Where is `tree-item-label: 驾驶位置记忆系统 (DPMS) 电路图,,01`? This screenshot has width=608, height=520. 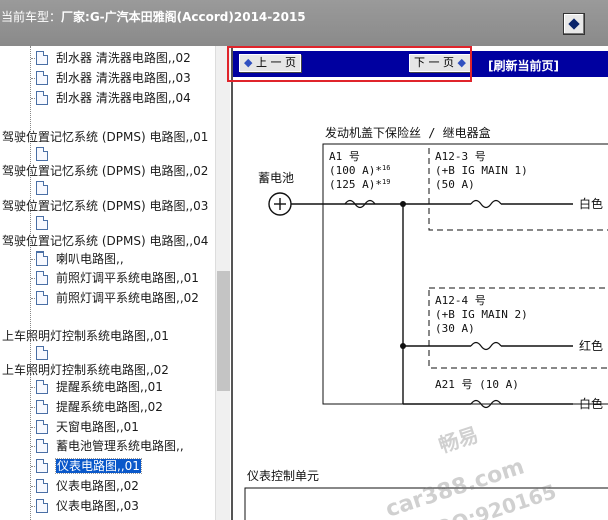
tree-item-label: 驾驶位置记忆系统 (DPMS) 电路图,,01 is located at coordinates (105, 137).